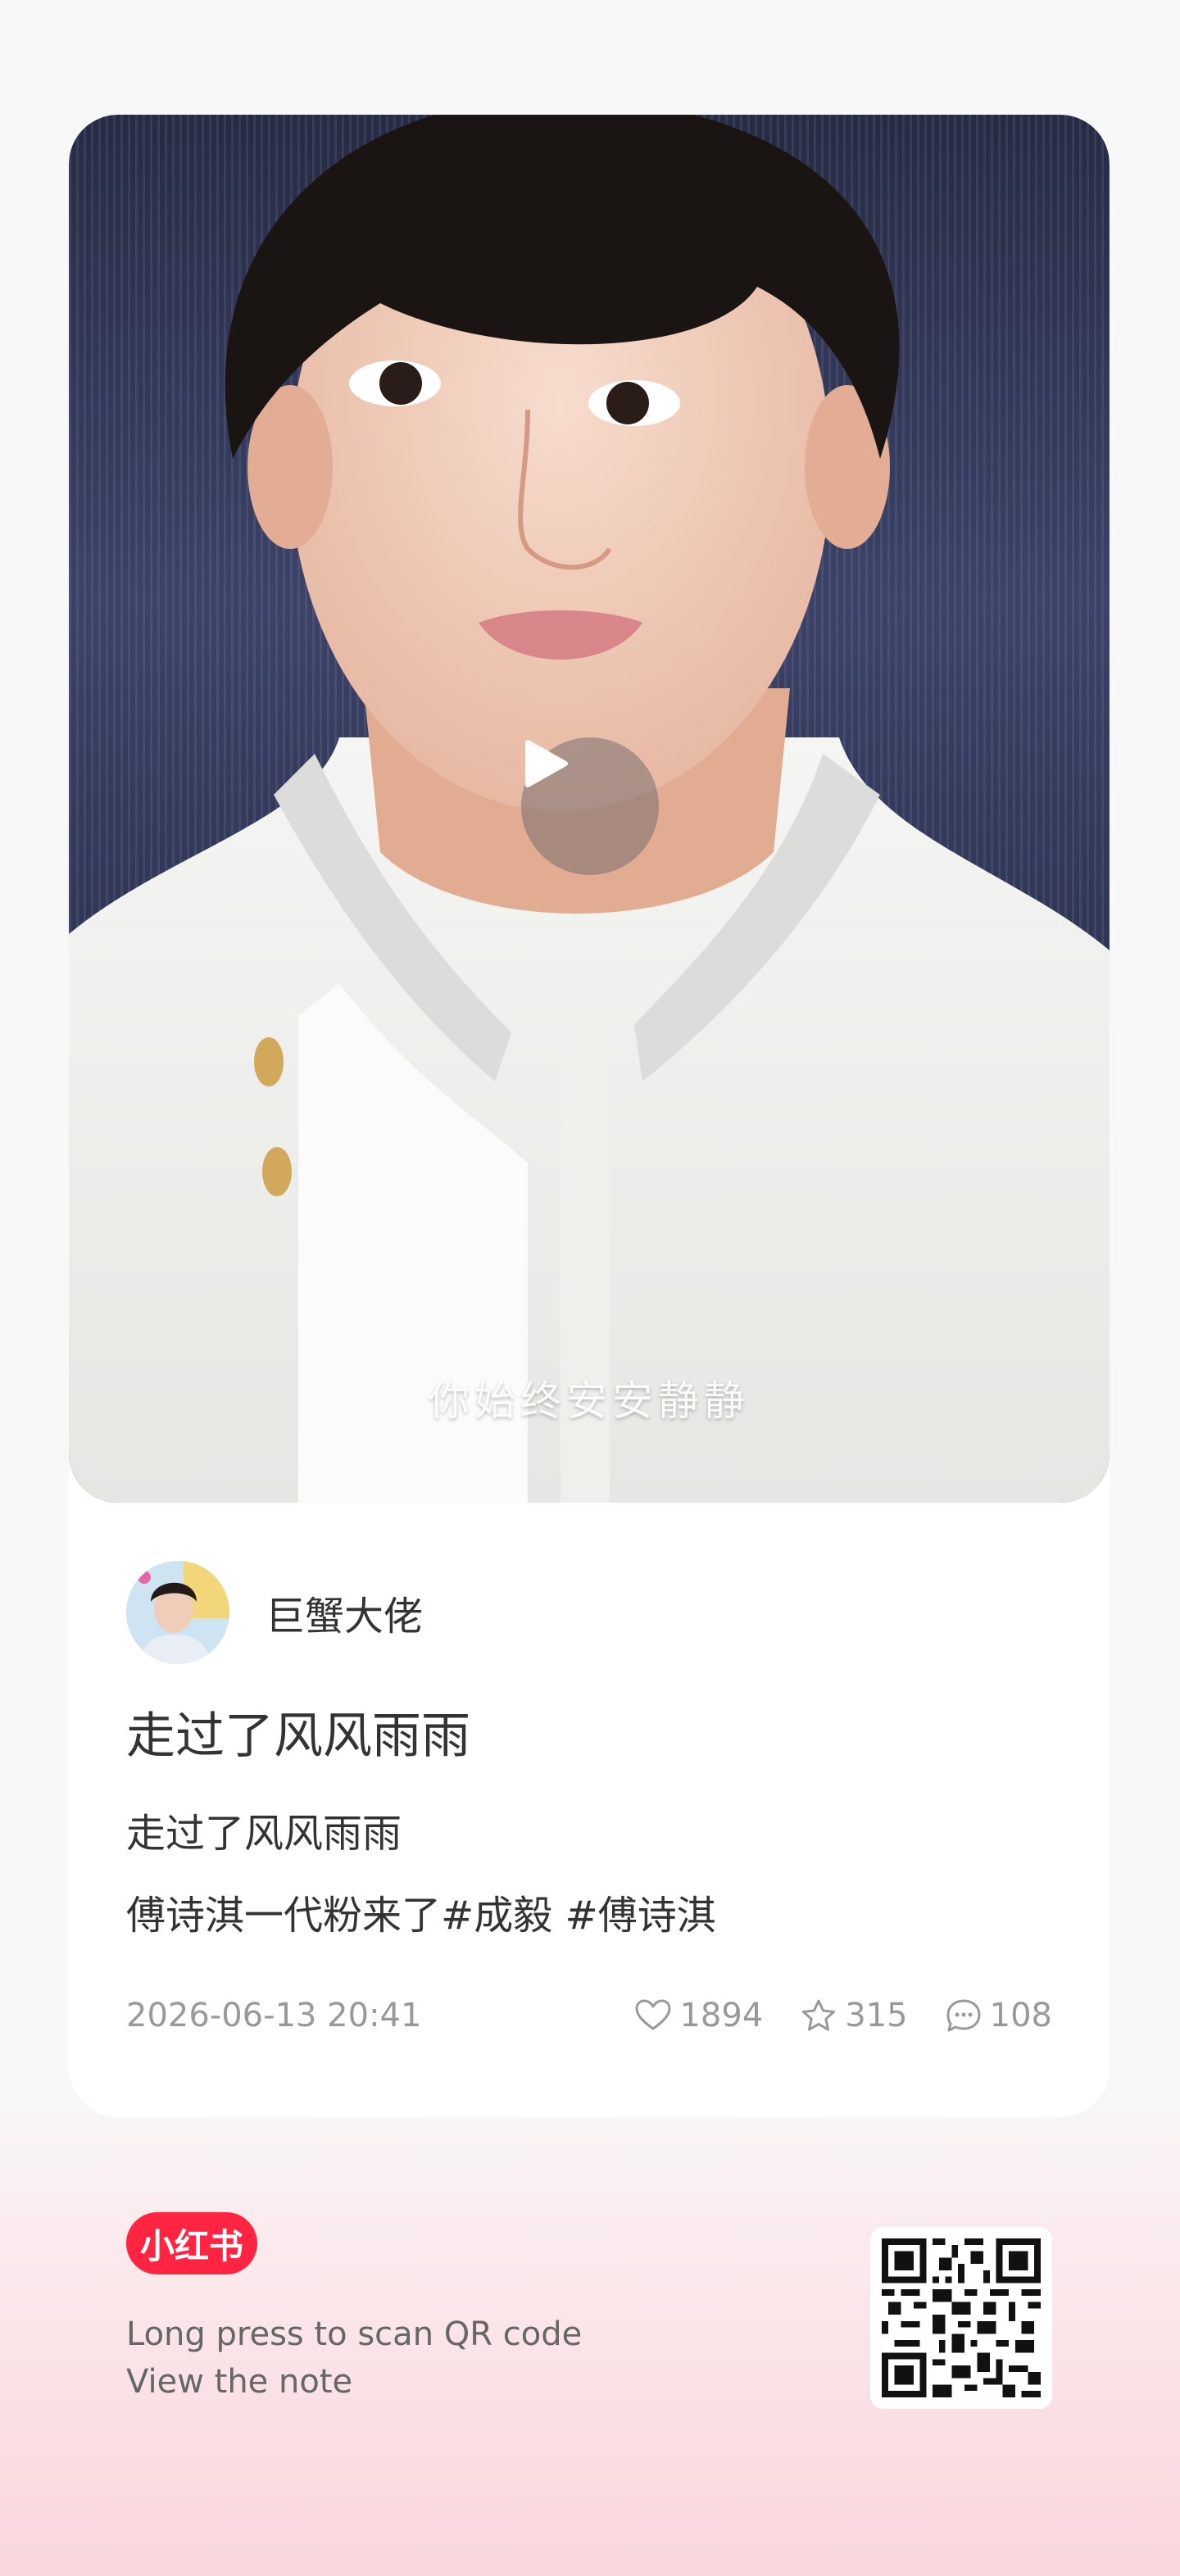 The image size is (1180, 2576). Describe the element at coordinates (589, 1401) in the screenshot. I see `video-subtitle: 你始终安安静静` at that location.